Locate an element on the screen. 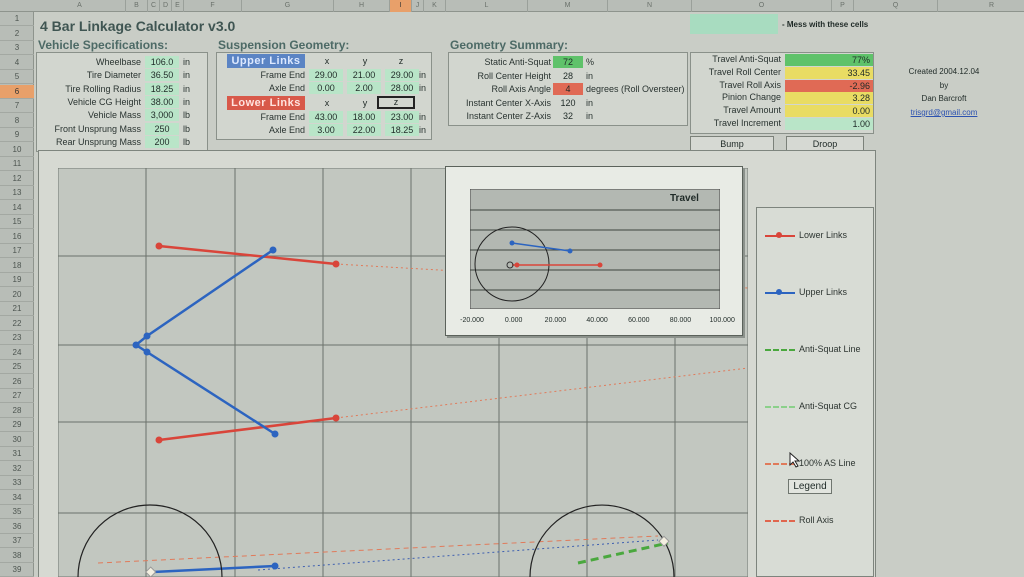  vehicle-spec-value: 18.25 is located at coordinates (162, 88).